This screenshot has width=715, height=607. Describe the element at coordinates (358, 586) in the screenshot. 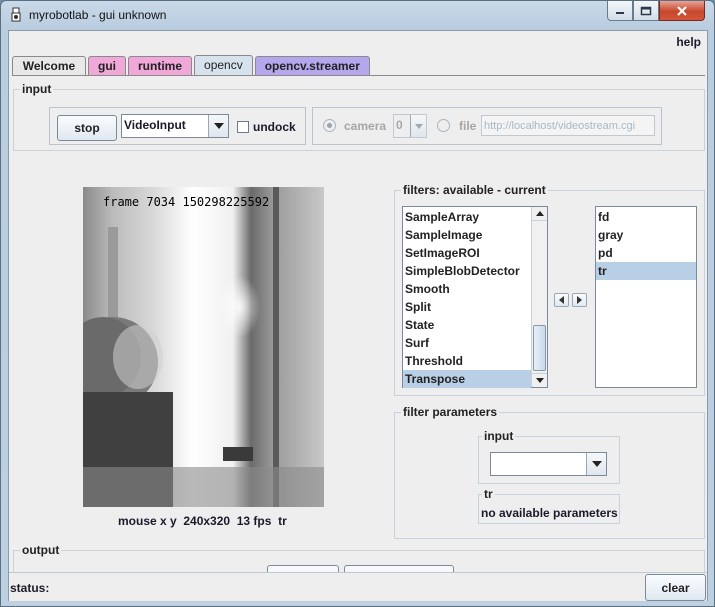

I see `status-bar: status: clear` at that location.